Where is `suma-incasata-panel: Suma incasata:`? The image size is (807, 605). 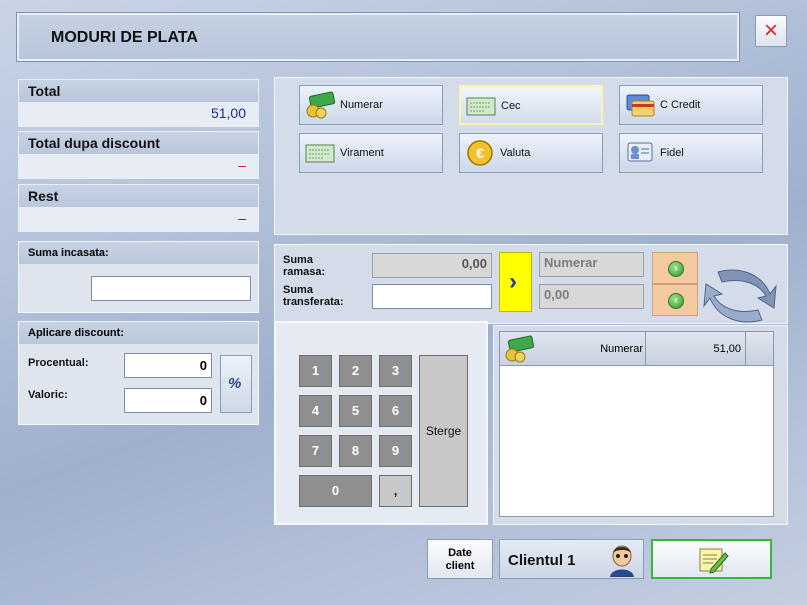 suma-incasata-panel: Suma incasata: is located at coordinates (138, 277).